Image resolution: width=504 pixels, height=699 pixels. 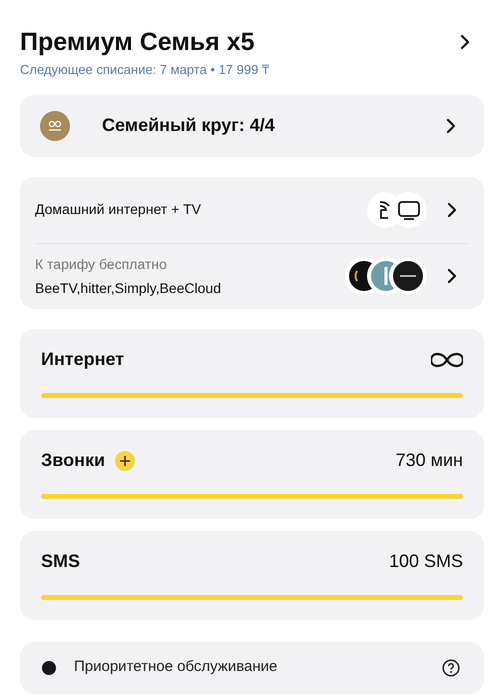 I want to click on service-caption: К тарифу бесплатно, so click(x=101, y=264).